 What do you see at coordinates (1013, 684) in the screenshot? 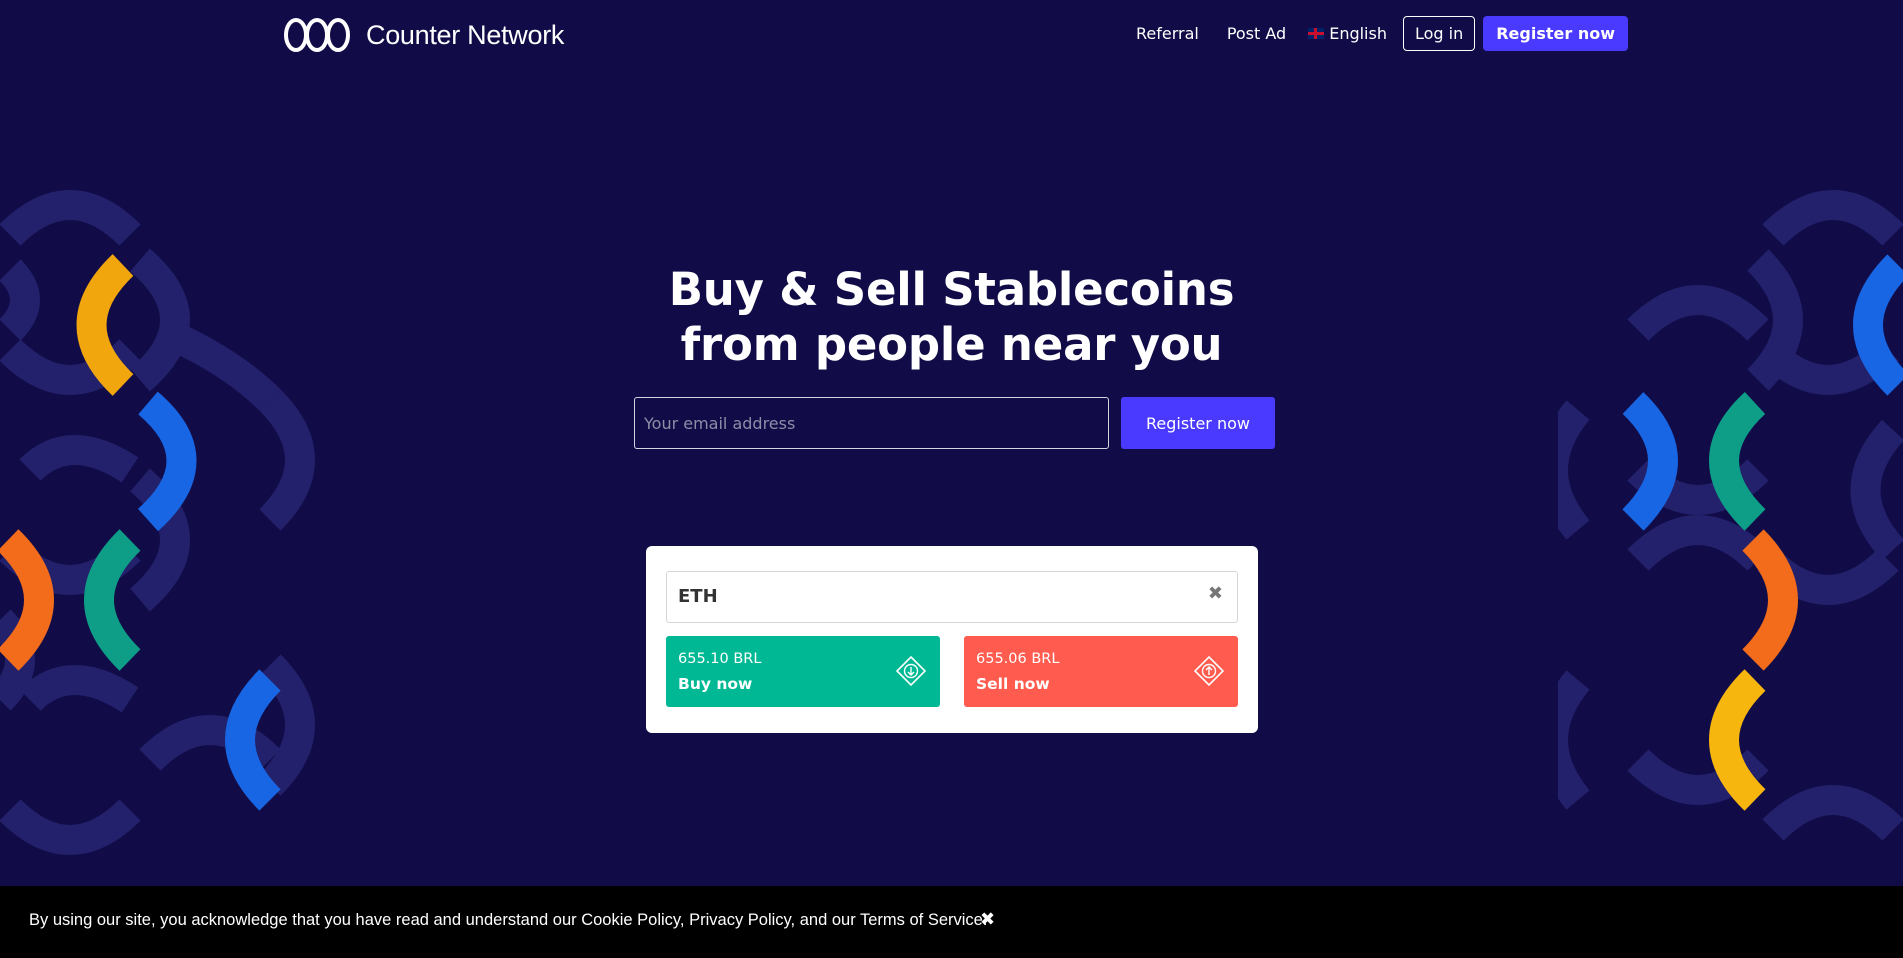
I see `sell-label: Sell now` at bounding box center [1013, 684].